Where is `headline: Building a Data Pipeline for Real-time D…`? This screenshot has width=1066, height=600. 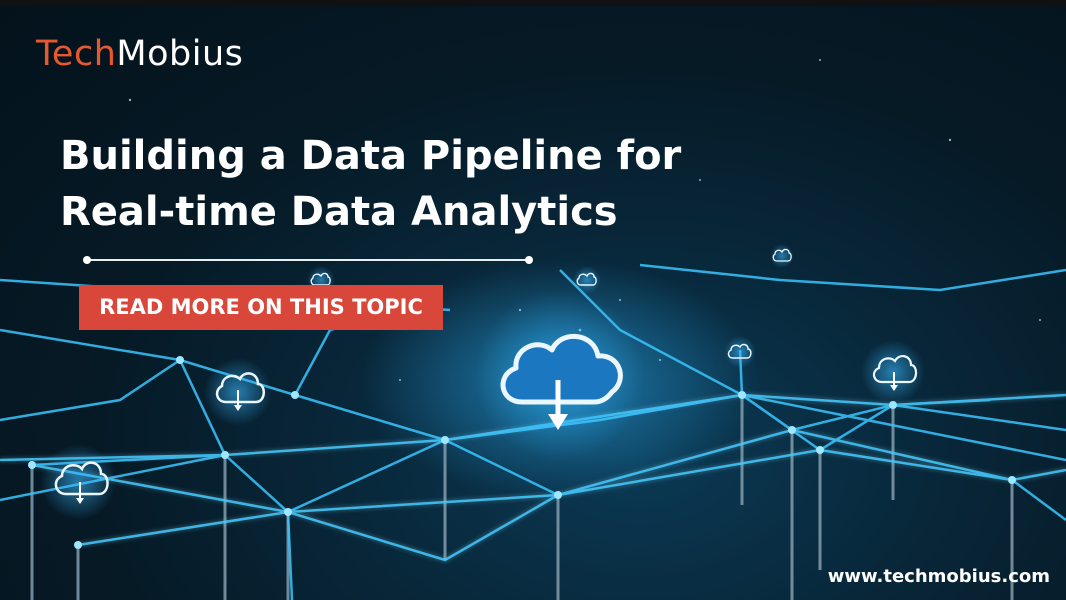
headline: Building a Data Pipeline for Real-time D… is located at coordinates (410, 184).